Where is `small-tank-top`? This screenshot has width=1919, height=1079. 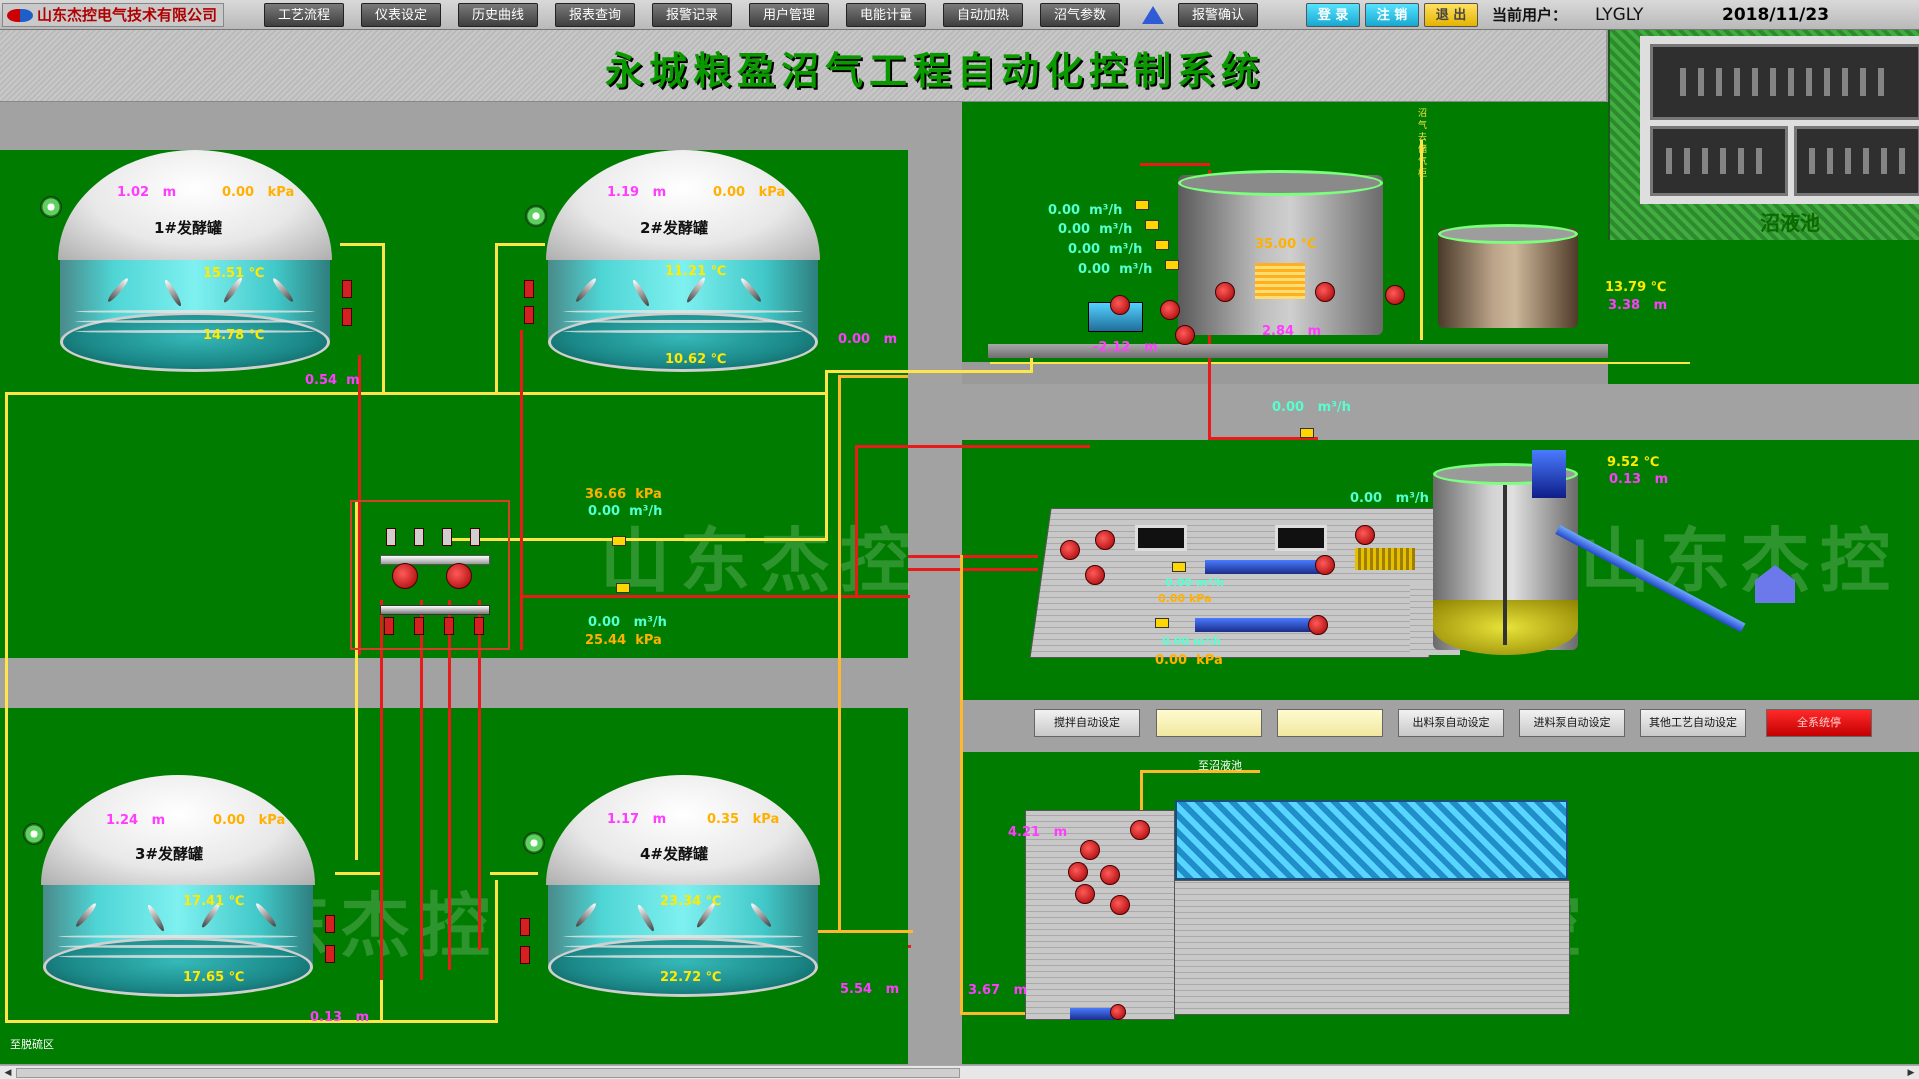 small-tank-top is located at coordinates (1508, 234).